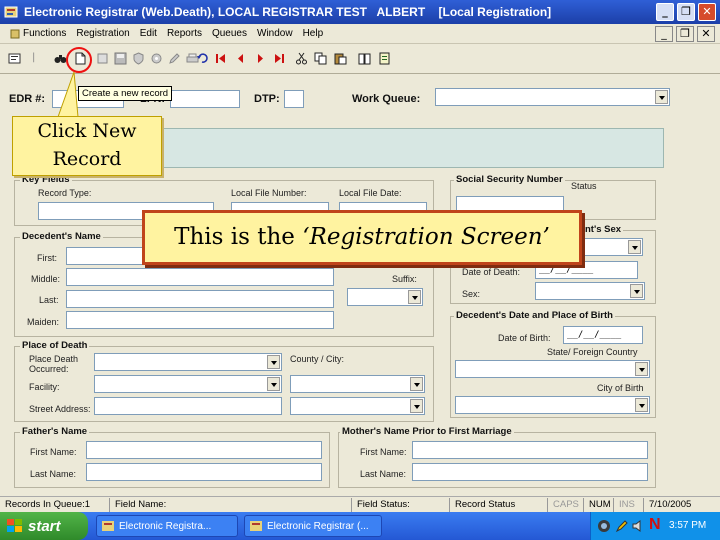 This screenshot has width=720, height=540. What do you see at coordinates (530, 472) in the screenshot?
I see `mother-last-name-field` at bounding box center [530, 472].